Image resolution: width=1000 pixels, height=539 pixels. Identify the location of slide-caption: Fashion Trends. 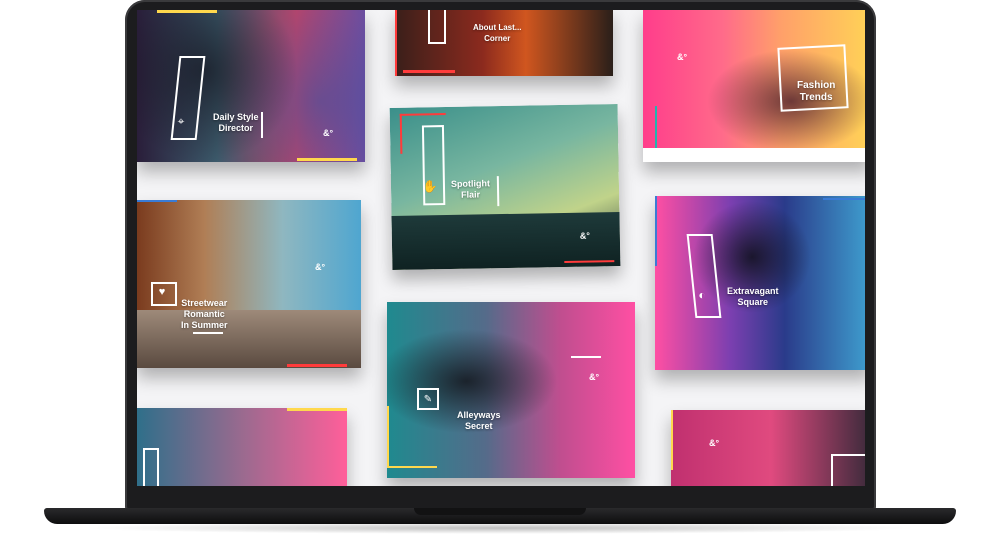
(816, 91).